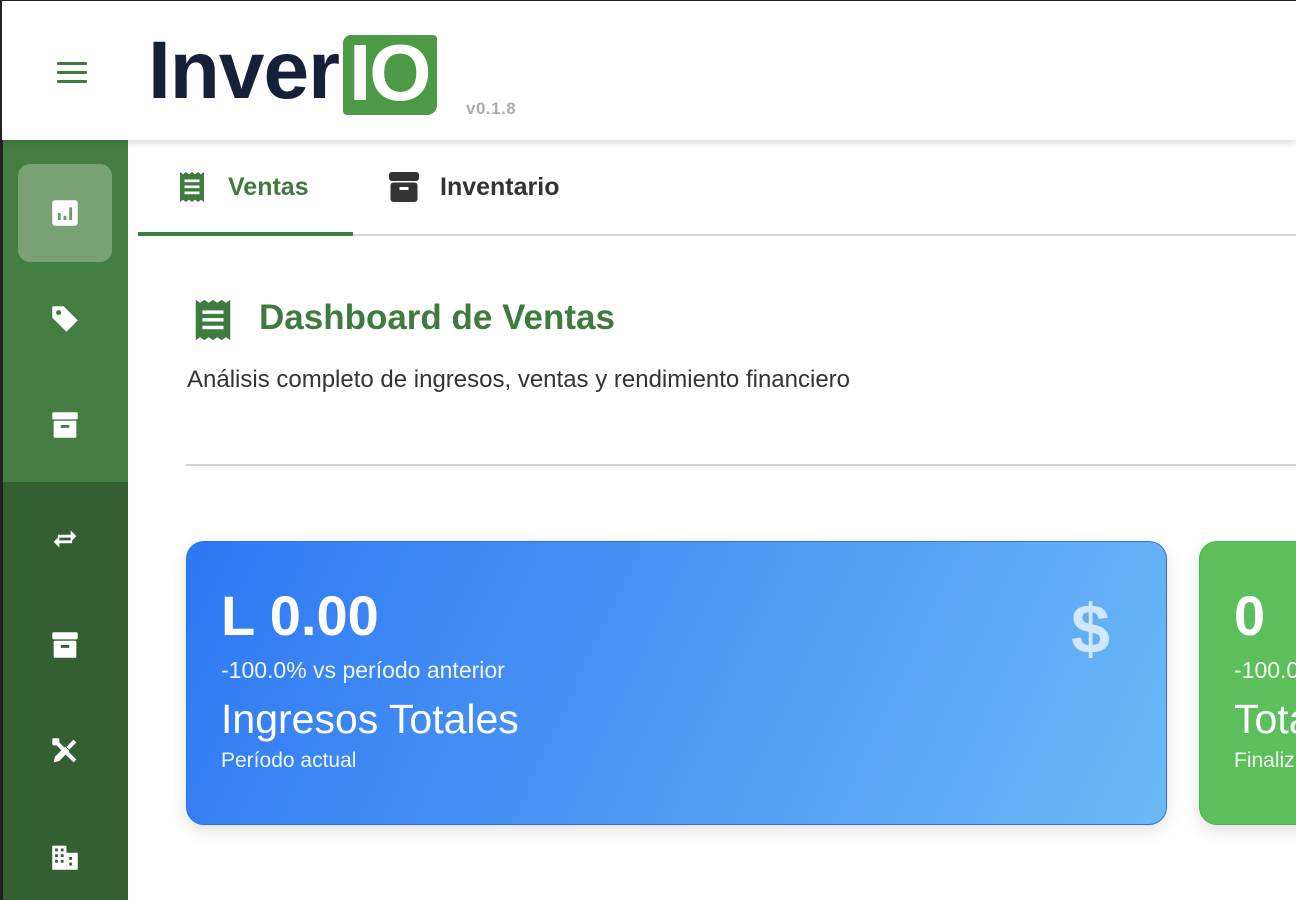  What do you see at coordinates (491, 108) in the screenshot?
I see `app-version: v0.1.8` at bounding box center [491, 108].